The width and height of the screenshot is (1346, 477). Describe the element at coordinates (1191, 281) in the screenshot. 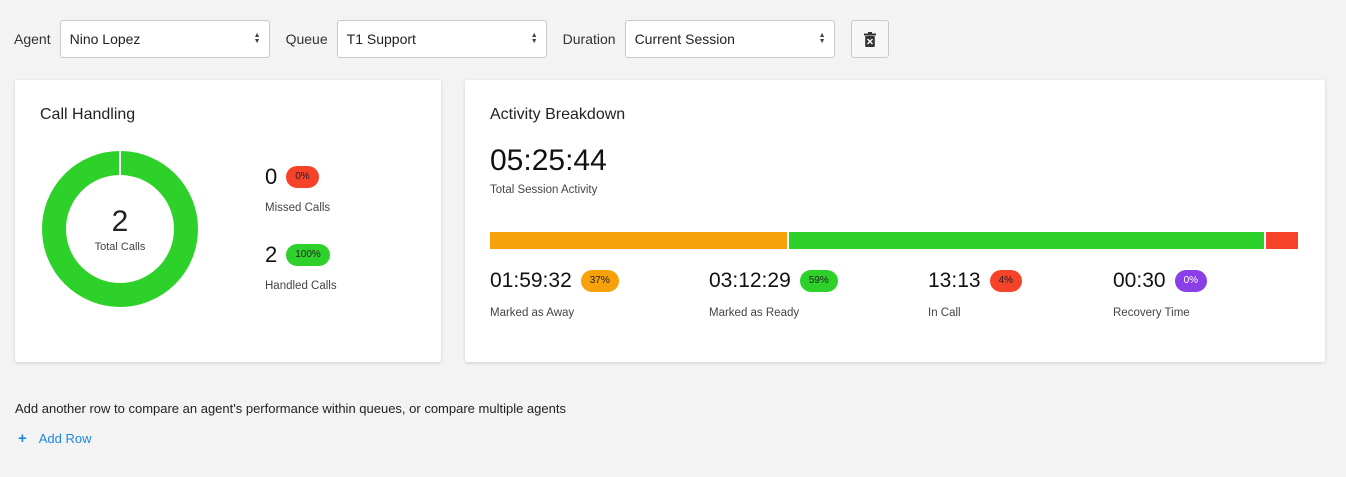

I see `recovery-badge: 0%` at that location.